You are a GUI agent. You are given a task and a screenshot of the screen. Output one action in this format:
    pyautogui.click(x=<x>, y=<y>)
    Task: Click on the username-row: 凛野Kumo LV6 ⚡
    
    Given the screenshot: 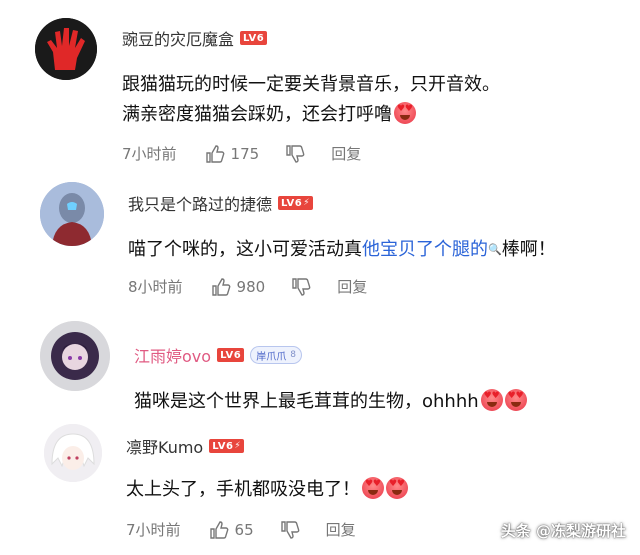 What is the action you would take?
    pyautogui.click(x=185, y=446)
    